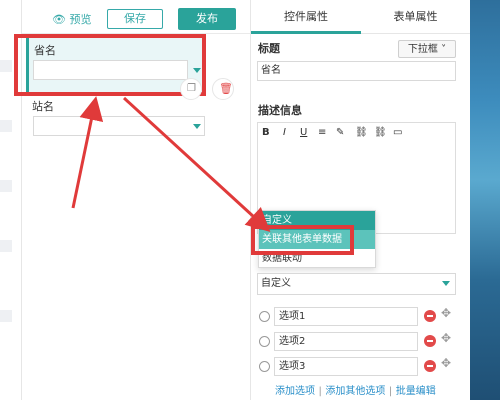  Describe the element at coordinates (196, 164) in the screenshot. I see `arrow-diagonal` at that location.